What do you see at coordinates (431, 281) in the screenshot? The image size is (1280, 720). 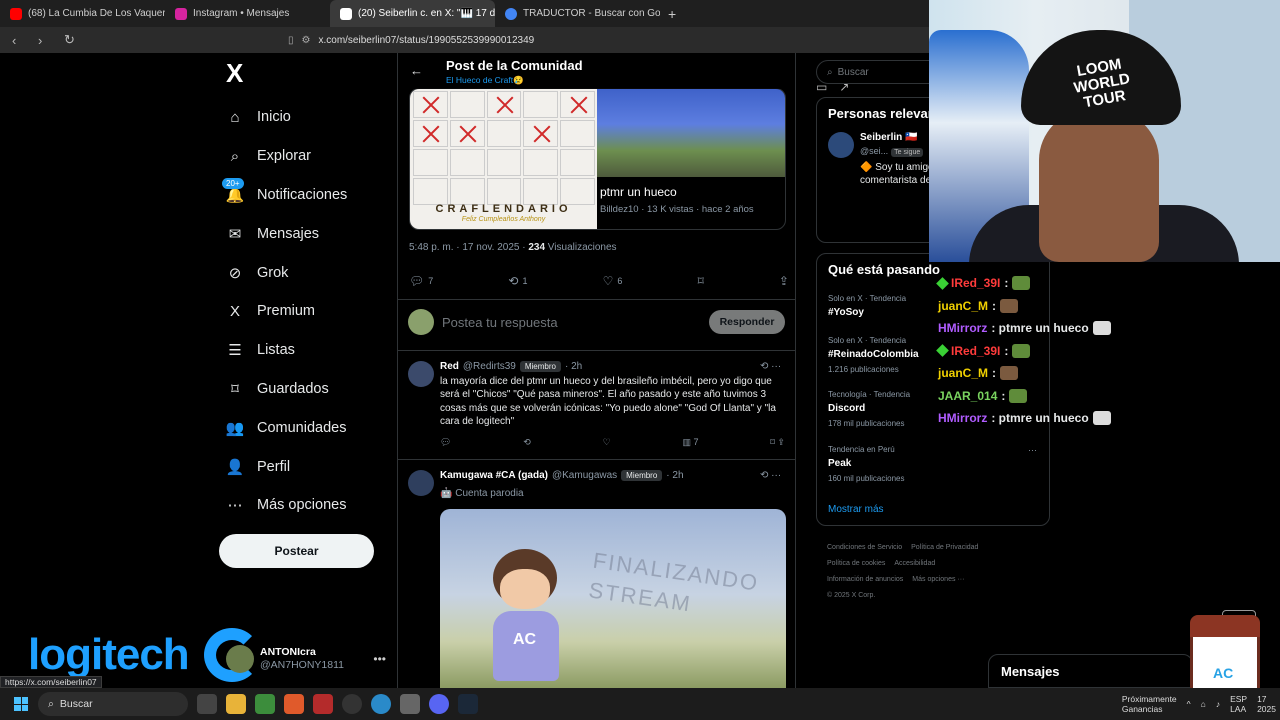 I see `reply-count: 7` at bounding box center [431, 281].